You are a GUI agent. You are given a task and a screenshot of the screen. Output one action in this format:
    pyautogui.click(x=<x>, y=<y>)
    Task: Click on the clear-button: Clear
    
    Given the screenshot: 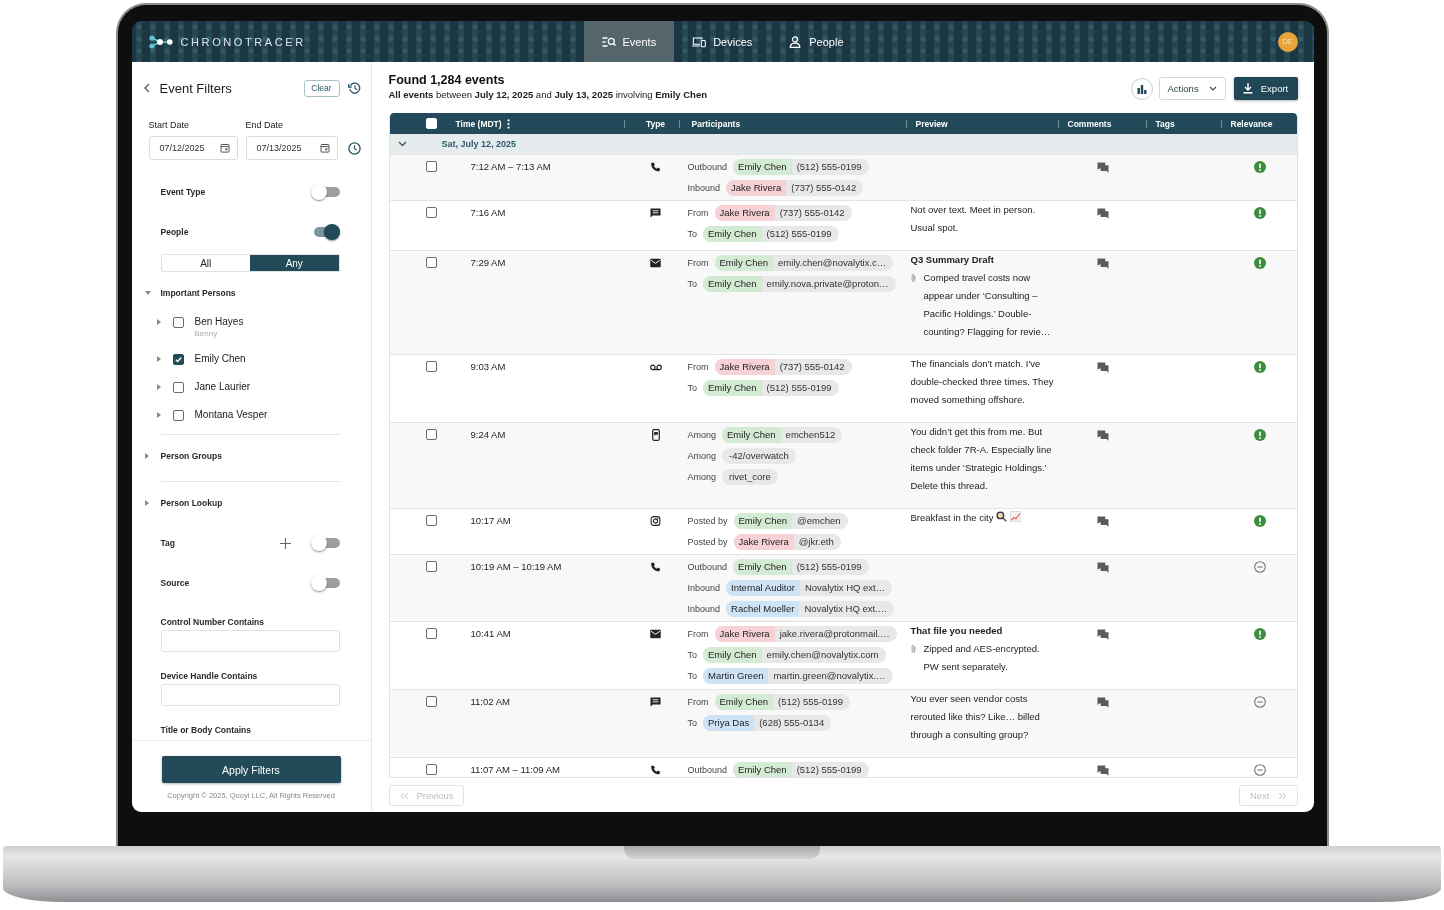 What is the action you would take?
    pyautogui.click(x=321, y=88)
    